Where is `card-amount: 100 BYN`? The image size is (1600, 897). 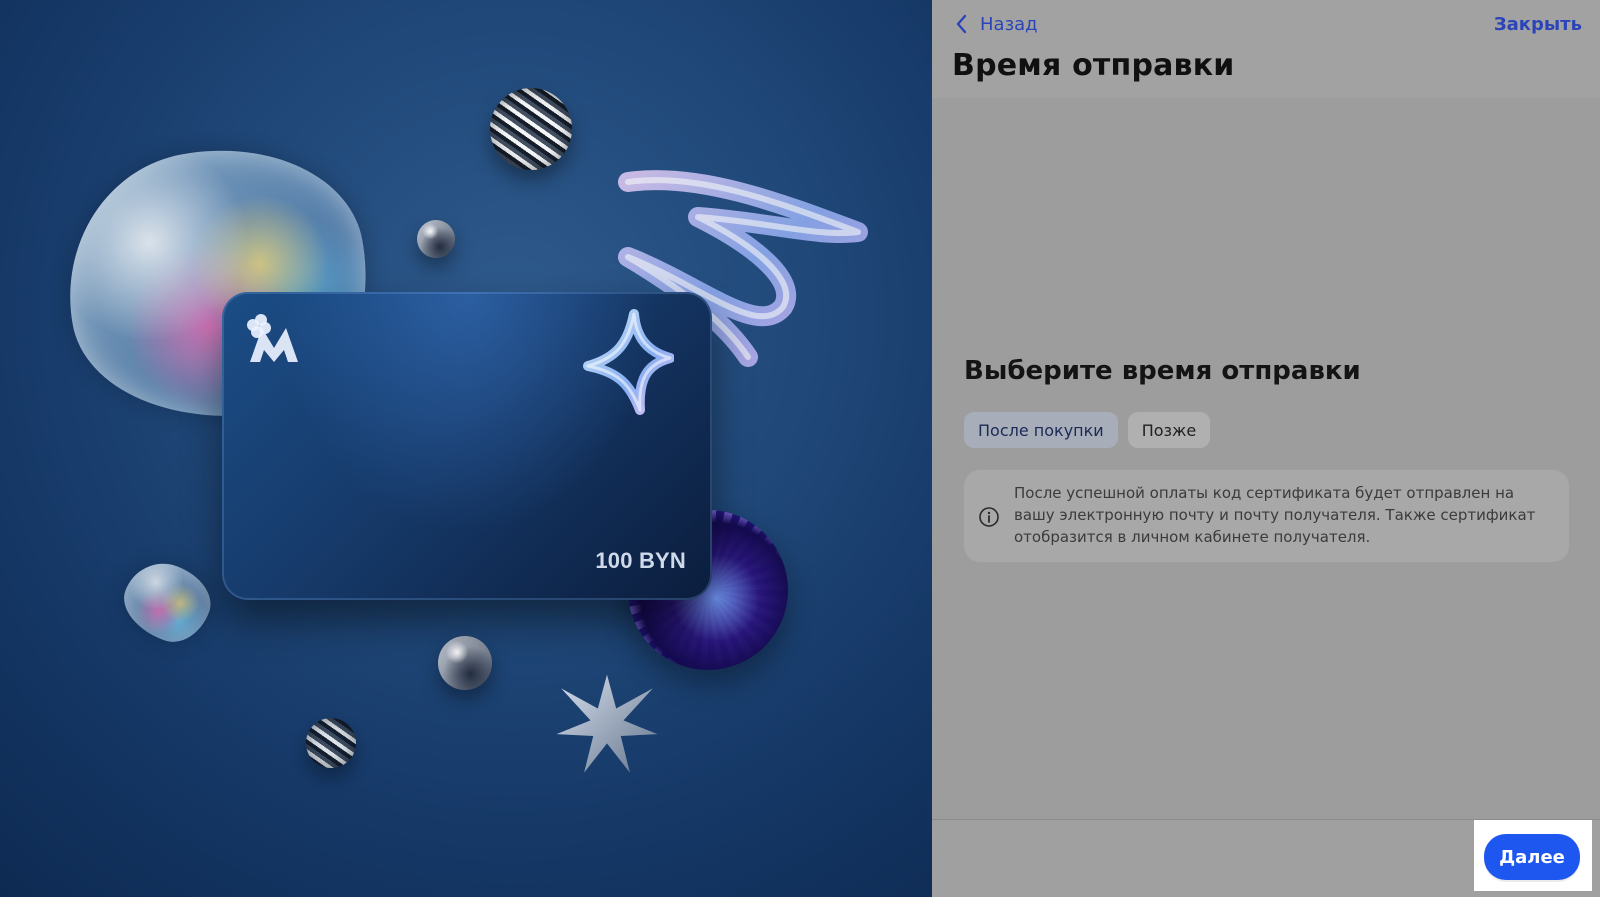
card-amount: 100 BYN is located at coordinates (640, 560).